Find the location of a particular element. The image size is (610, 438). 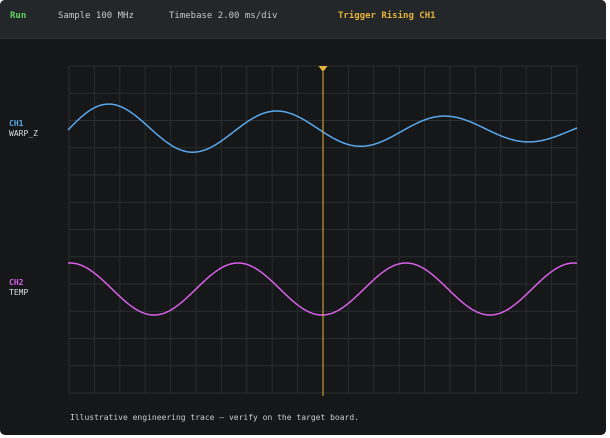

ch1-name: CH1 is located at coordinates (16, 123).